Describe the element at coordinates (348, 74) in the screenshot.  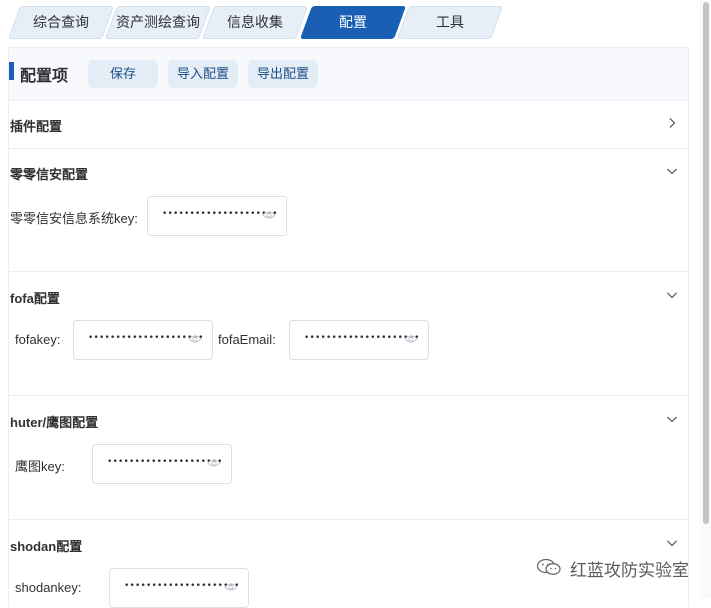
I see `config-header: 配置项 保存 导入配置 导出配置` at that location.